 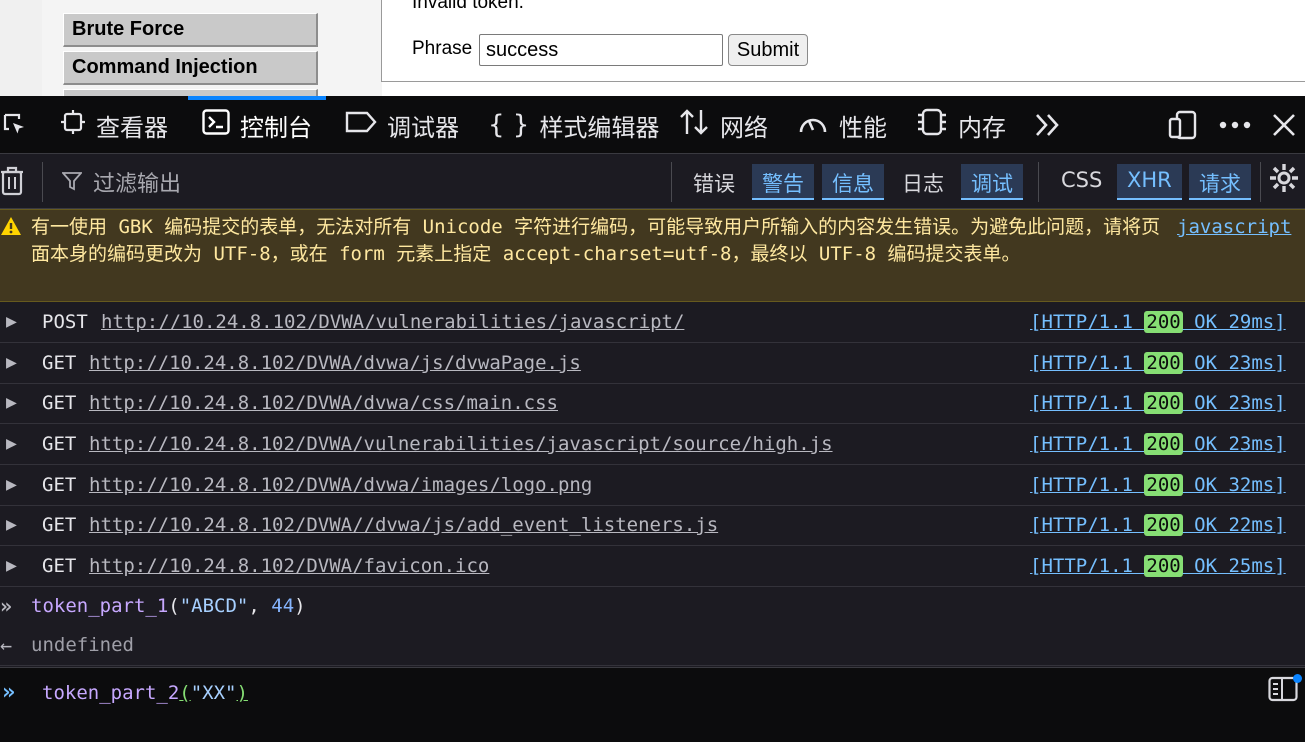 What do you see at coordinates (599, 127) in the screenshot?
I see `tab-style-editor-label: 样式编辑器` at bounding box center [599, 127].